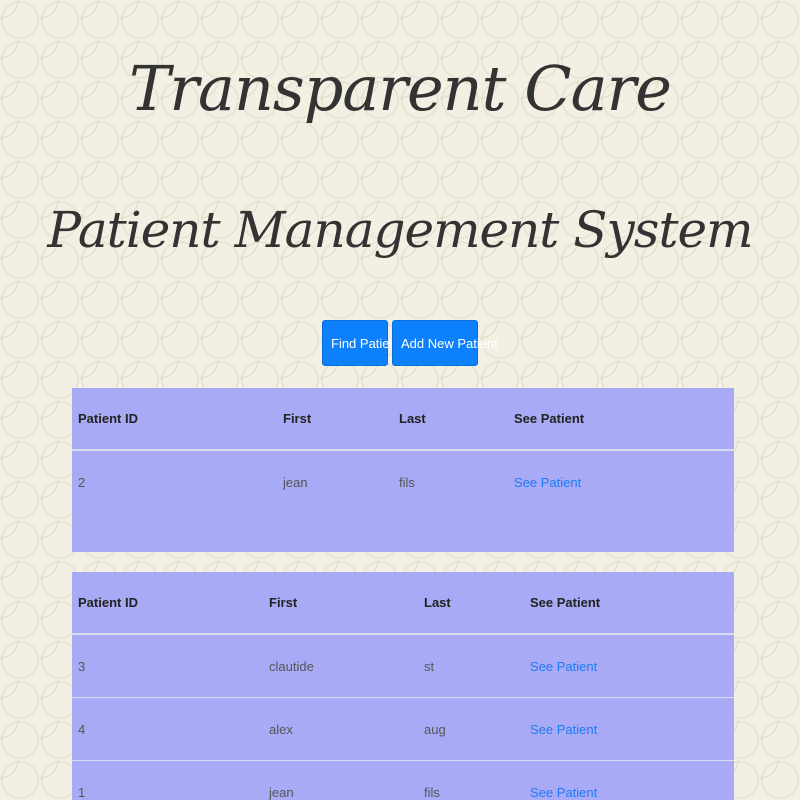  Describe the element at coordinates (82, 792) in the screenshot. I see `patient-id-cell: 1` at that location.